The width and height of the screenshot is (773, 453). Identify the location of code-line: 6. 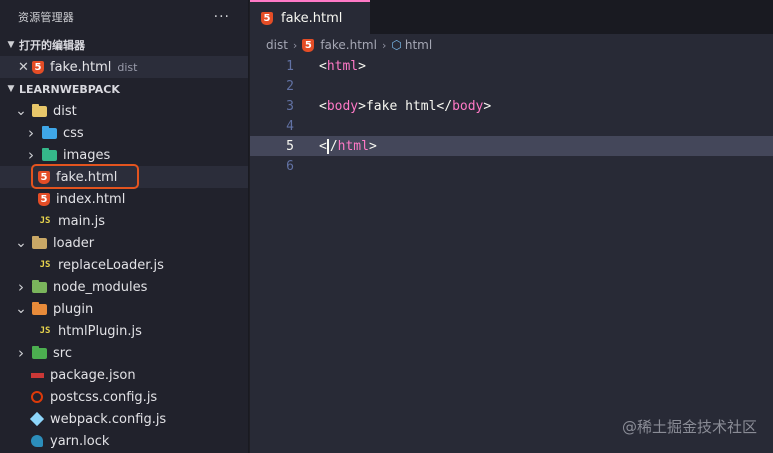
(511, 166).